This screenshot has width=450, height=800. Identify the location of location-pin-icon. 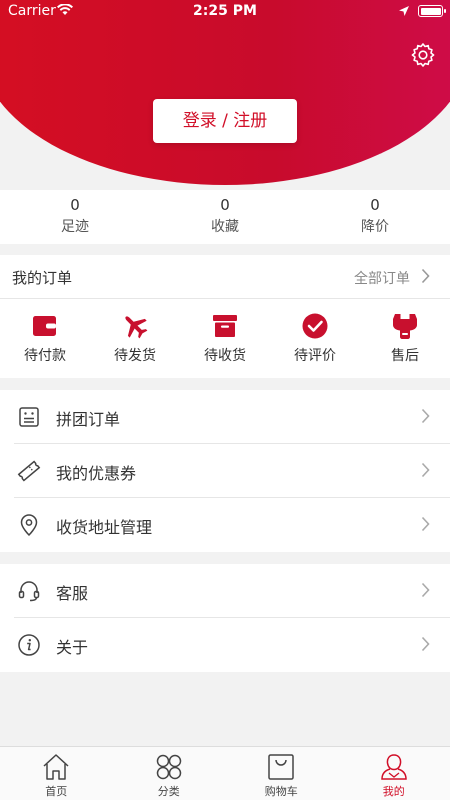
(29, 525).